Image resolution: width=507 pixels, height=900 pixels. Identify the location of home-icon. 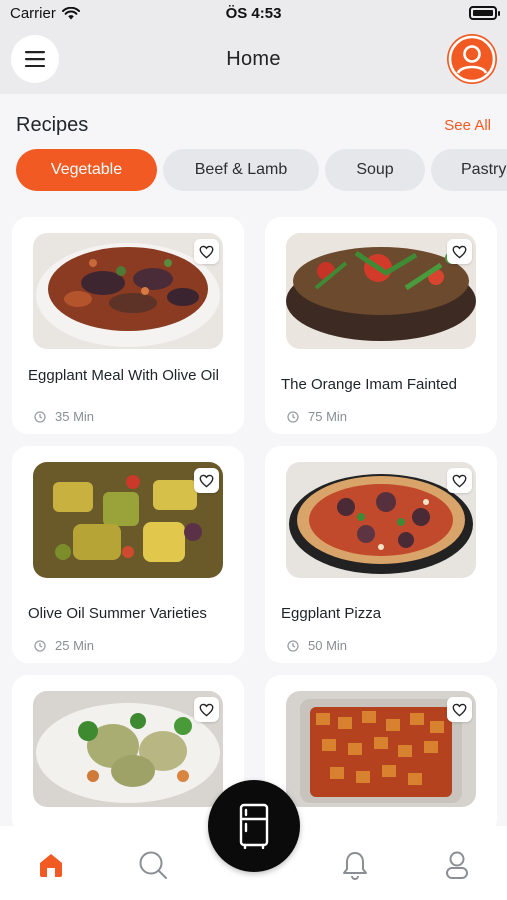
(51, 865).